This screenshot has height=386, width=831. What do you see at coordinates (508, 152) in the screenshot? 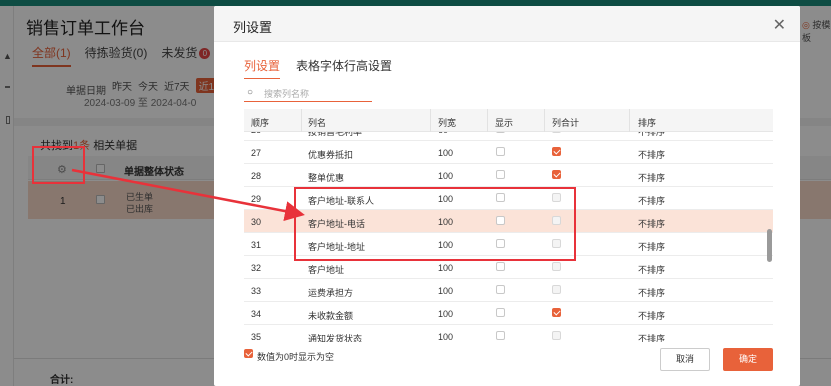
I see `column-row: 27 优惠券抵扣 100 不排序` at bounding box center [508, 152].